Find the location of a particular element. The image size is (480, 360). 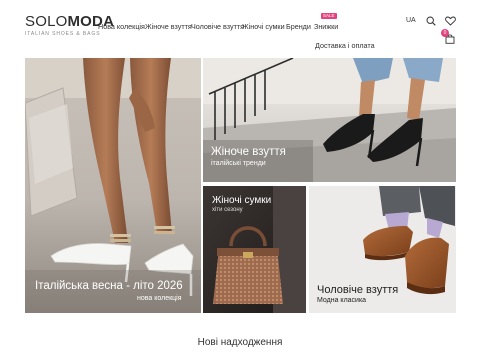

banner-women-bags: Жіночі сумки хіти сезону is located at coordinates (254, 249).